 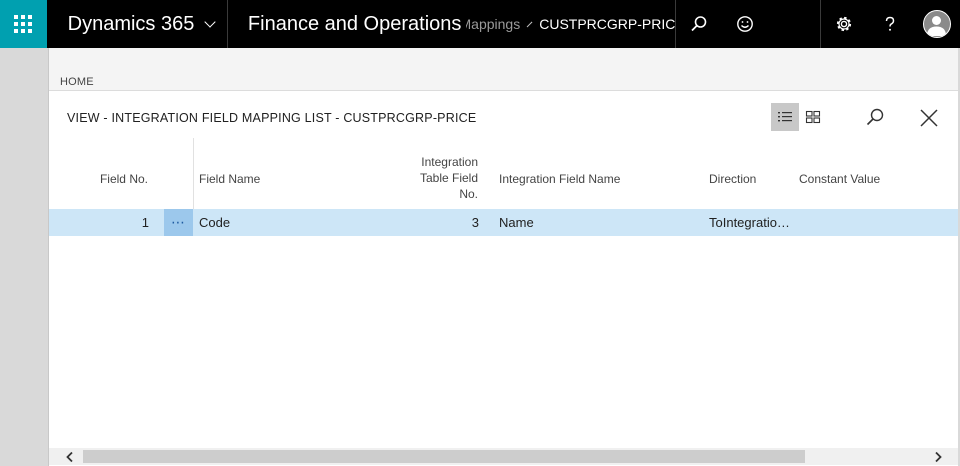 What do you see at coordinates (118, 179) in the screenshot?
I see `column-header-field-no: Field No.` at bounding box center [118, 179].